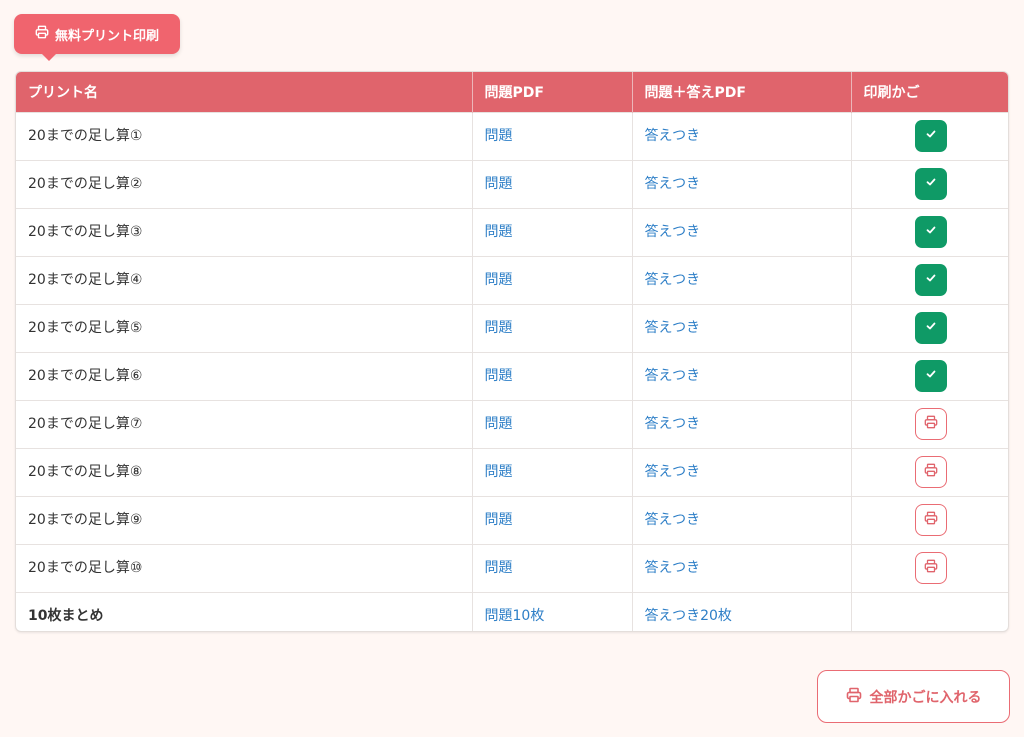 The height and width of the screenshot is (737, 1024). I want to click on print-name: 20までの足し算⑧, so click(244, 471).